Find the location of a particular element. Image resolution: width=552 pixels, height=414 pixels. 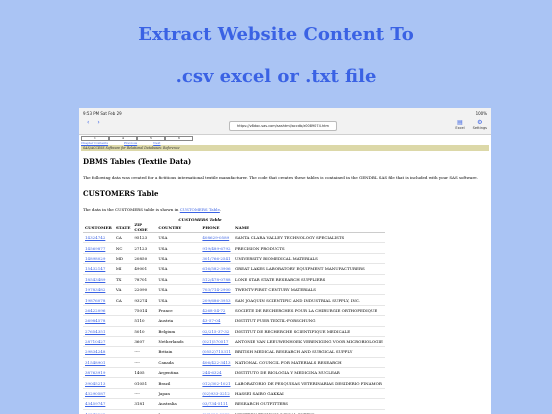

customer-id-link: 39045213 is located at coordinates (98, 383).